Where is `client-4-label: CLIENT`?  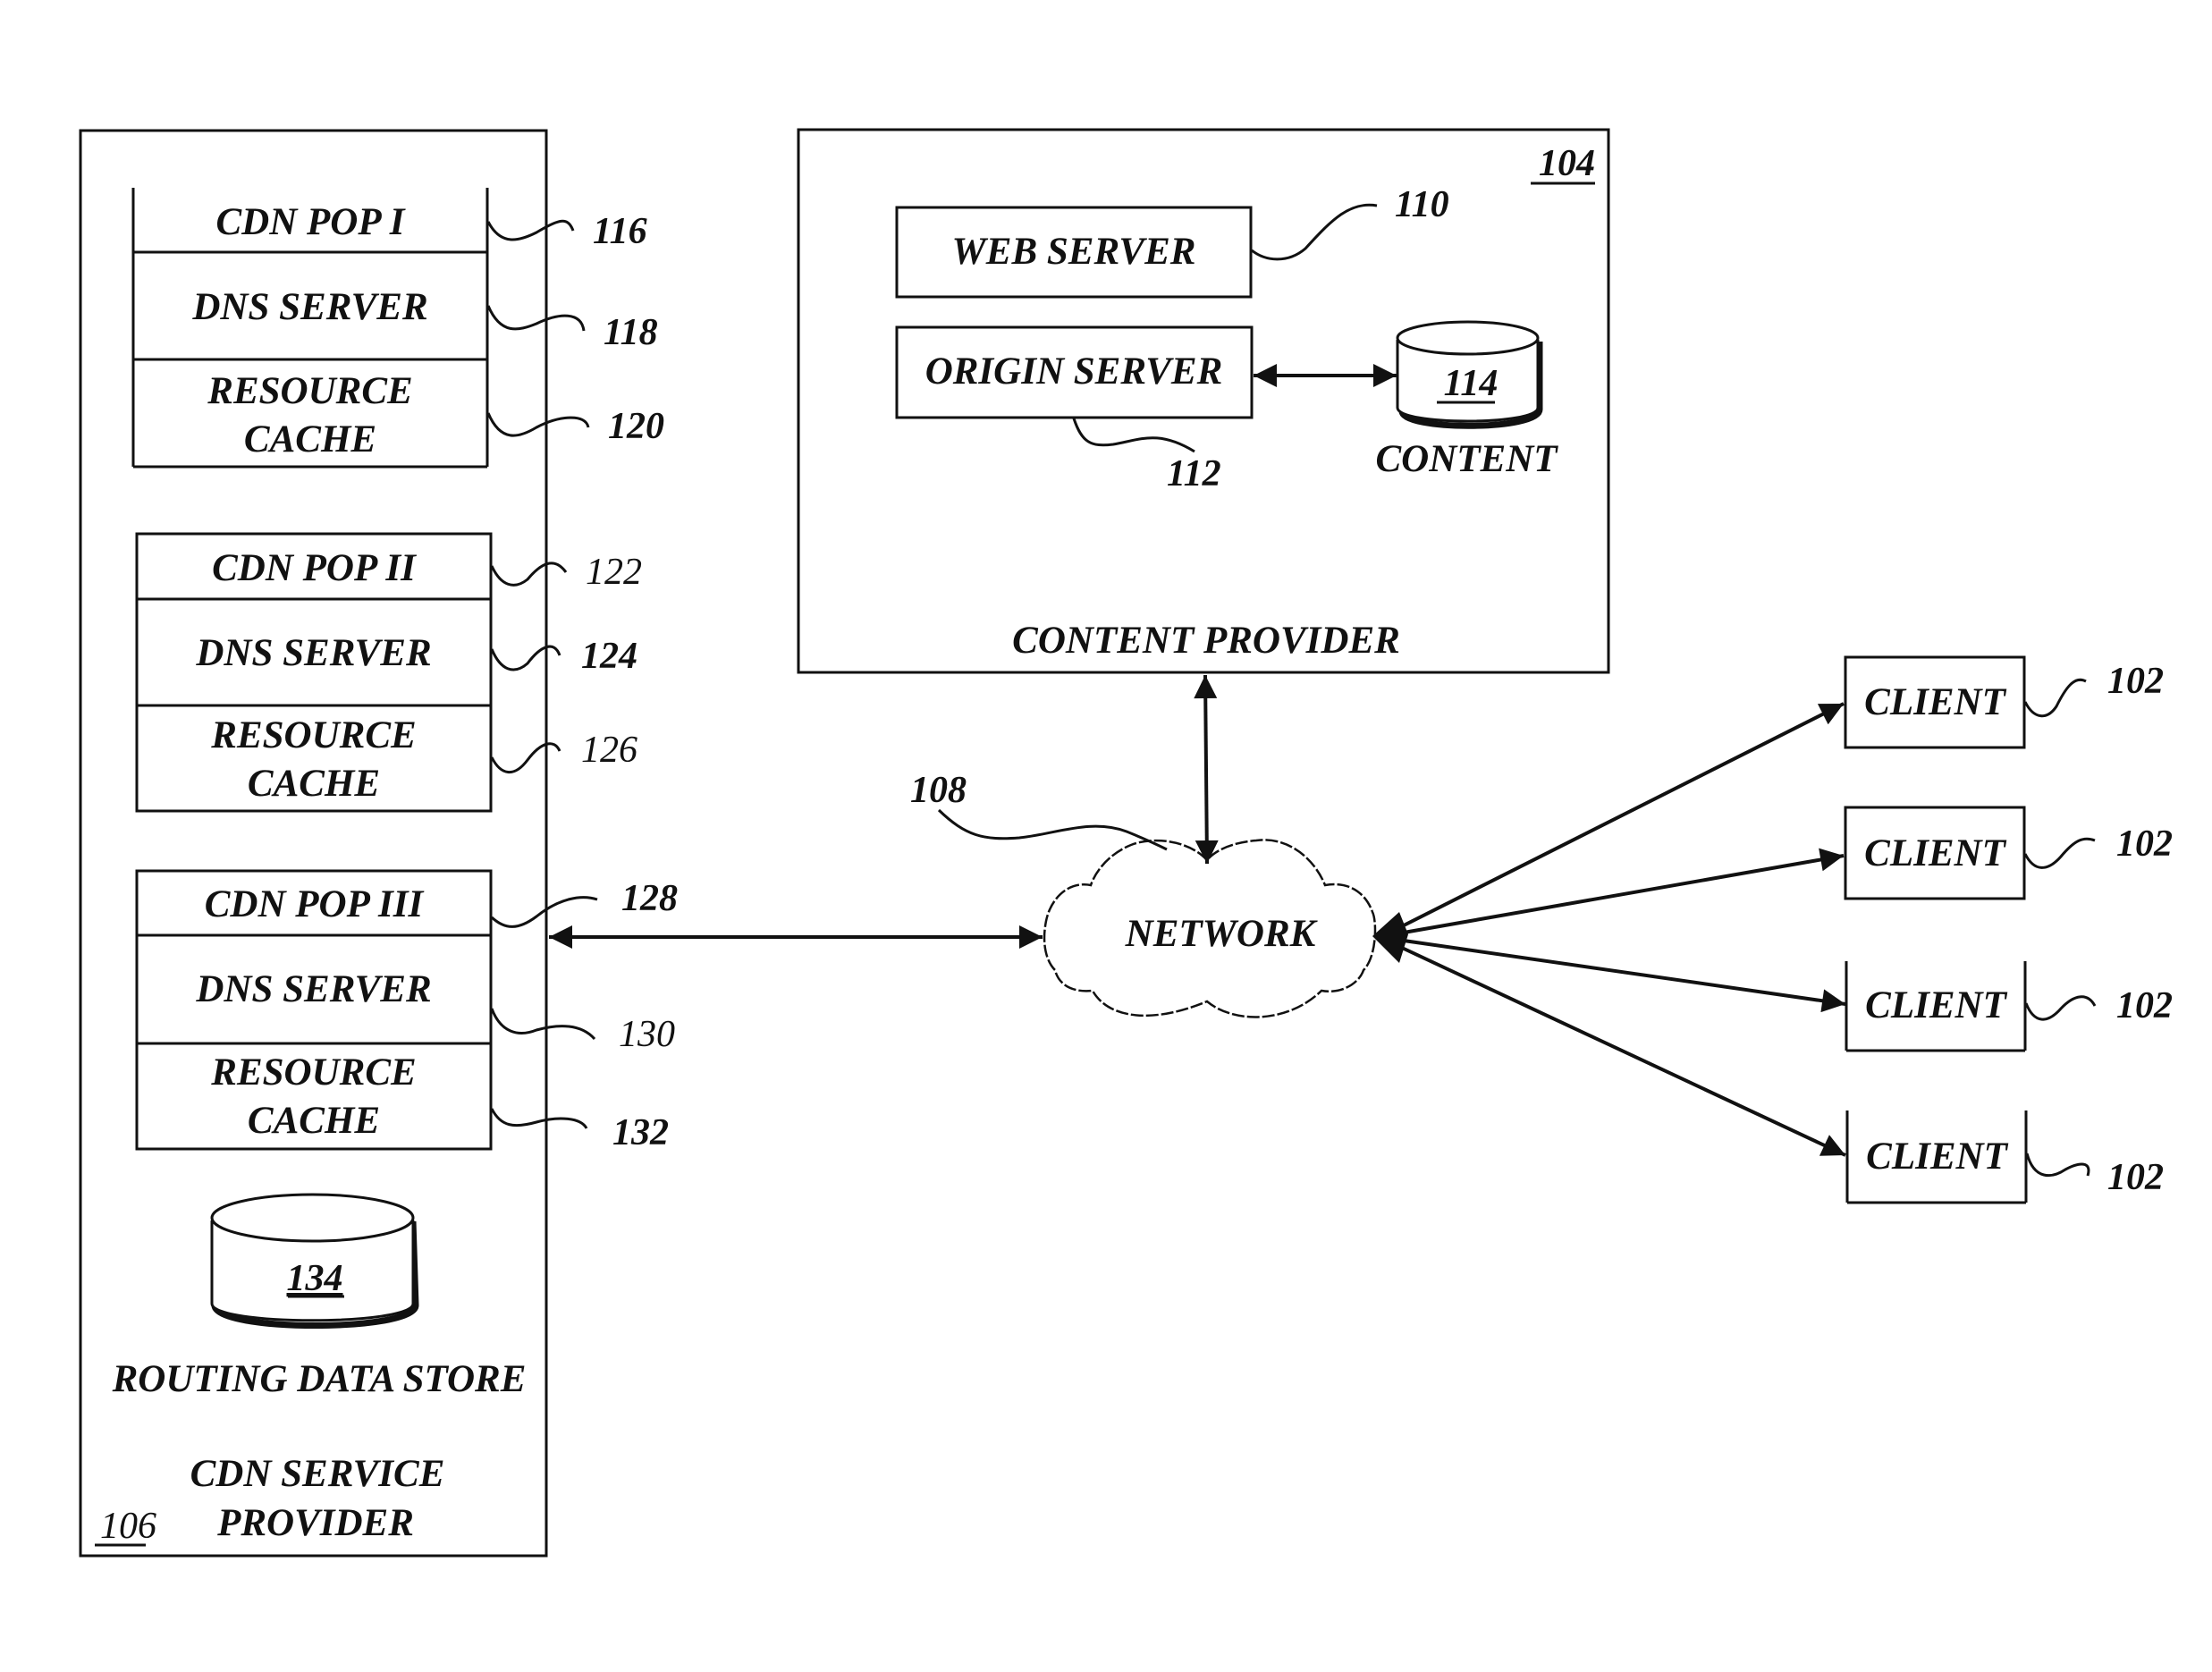
client-4-label: CLIENT is located at coordinates (1937, 1157).